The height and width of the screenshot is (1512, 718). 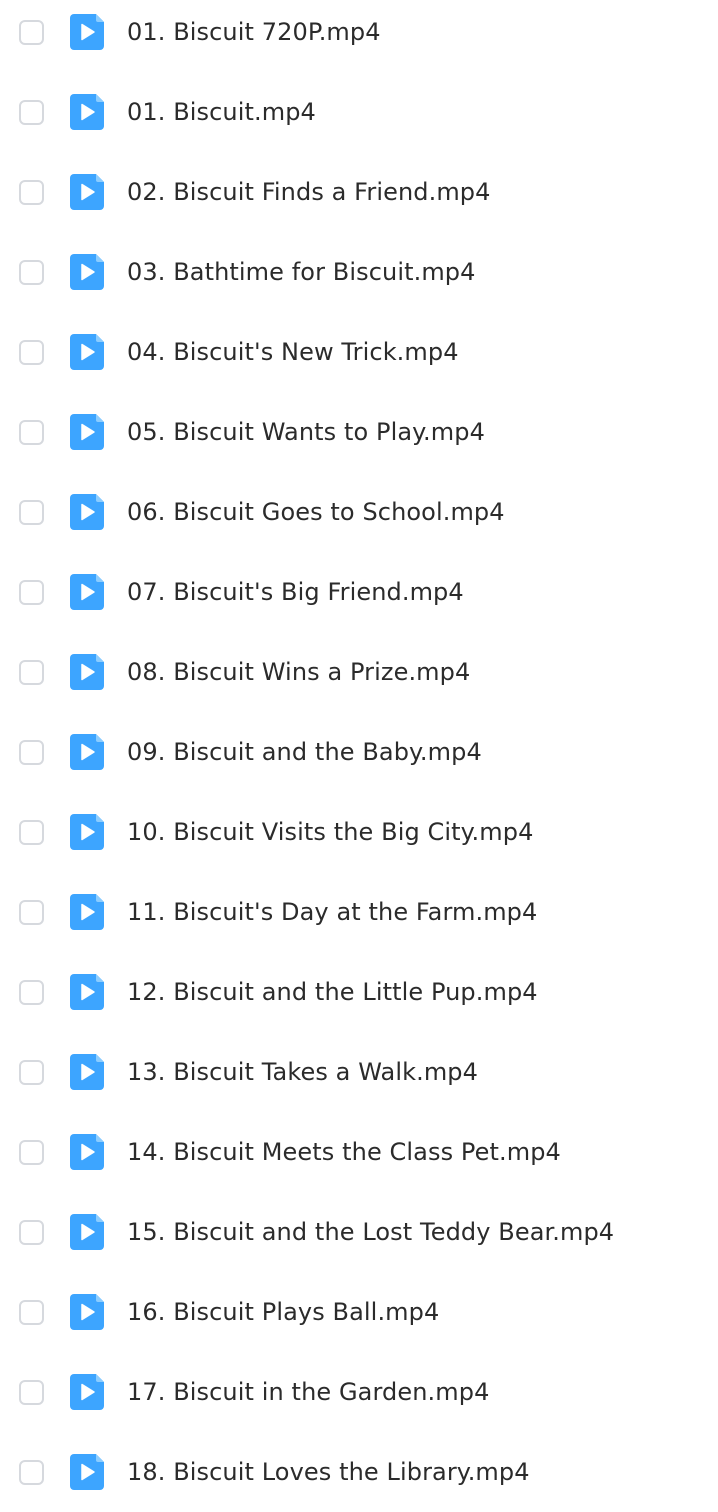 What do you see at coordinates (298, 672) in the screenshot?
I see `file-name: 08. Biscuit Wins a Prize.mp4` at bounding box center [298, 672].